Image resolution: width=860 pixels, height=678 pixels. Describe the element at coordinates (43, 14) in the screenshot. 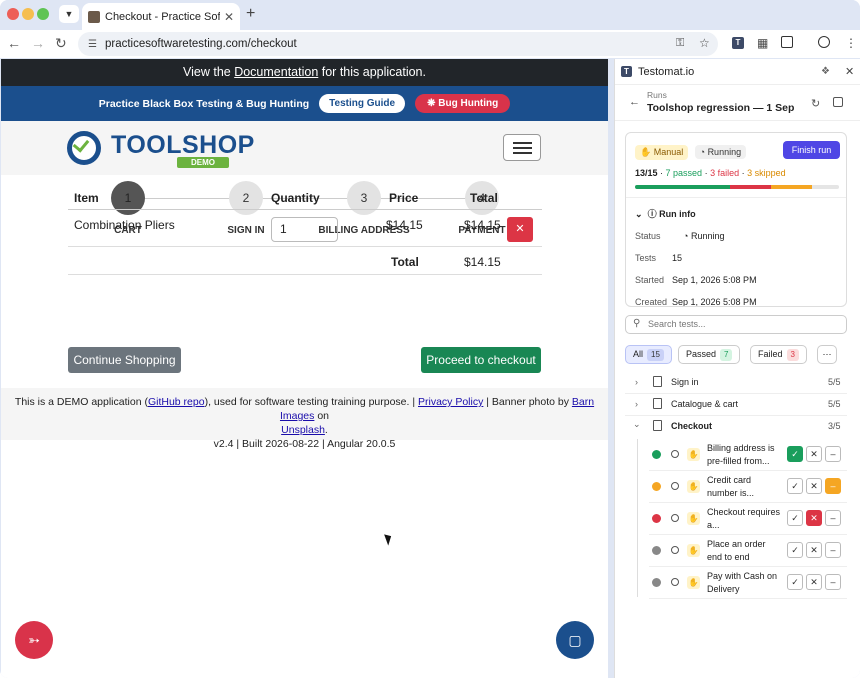

I see `maximize-window-button` at that location.